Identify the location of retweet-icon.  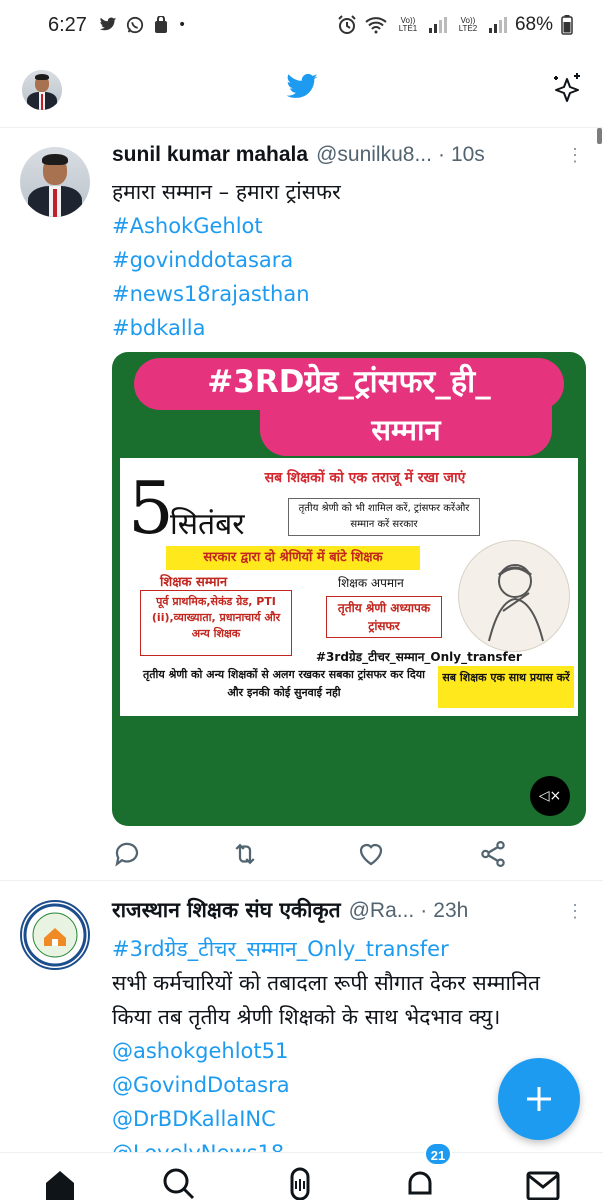
(245, 854).